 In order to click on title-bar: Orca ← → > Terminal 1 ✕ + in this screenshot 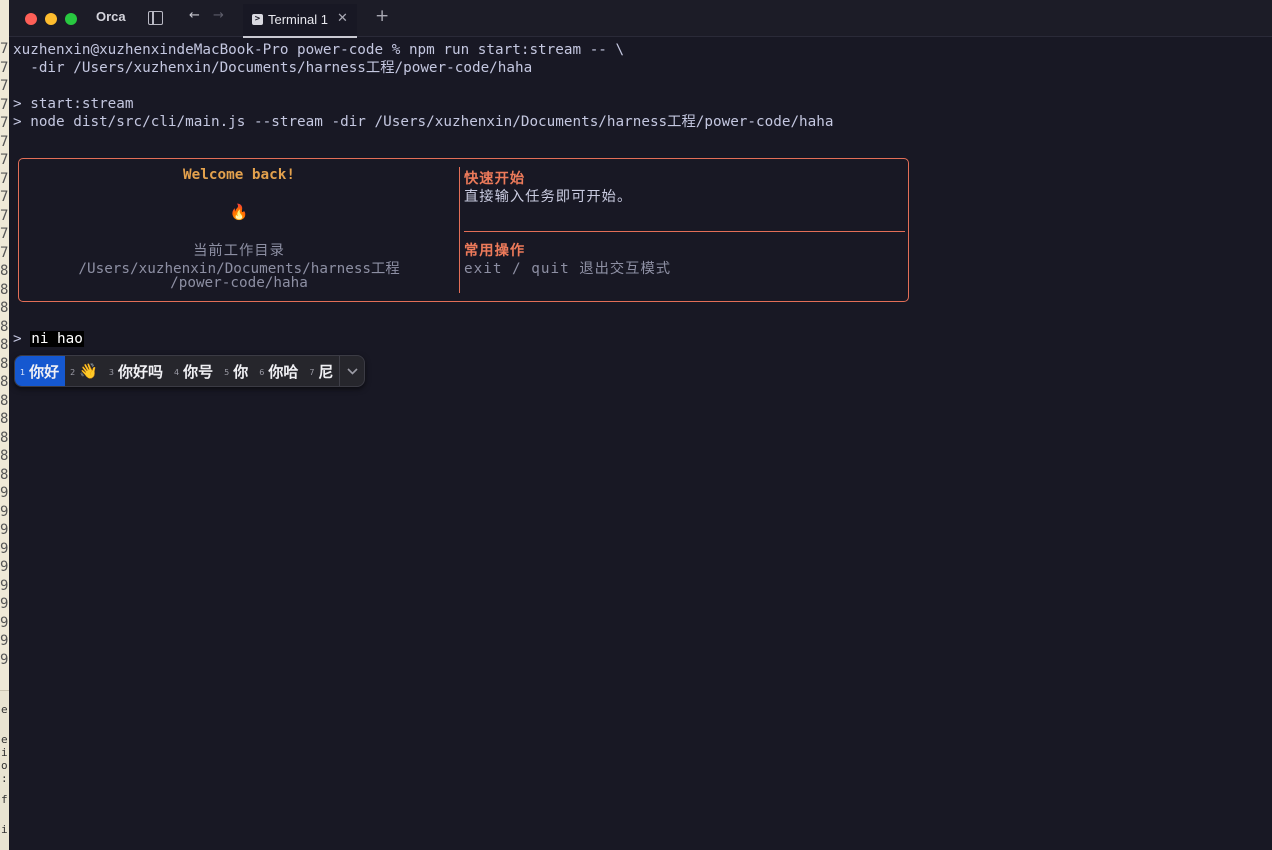, I will do `click(640, 19)`.